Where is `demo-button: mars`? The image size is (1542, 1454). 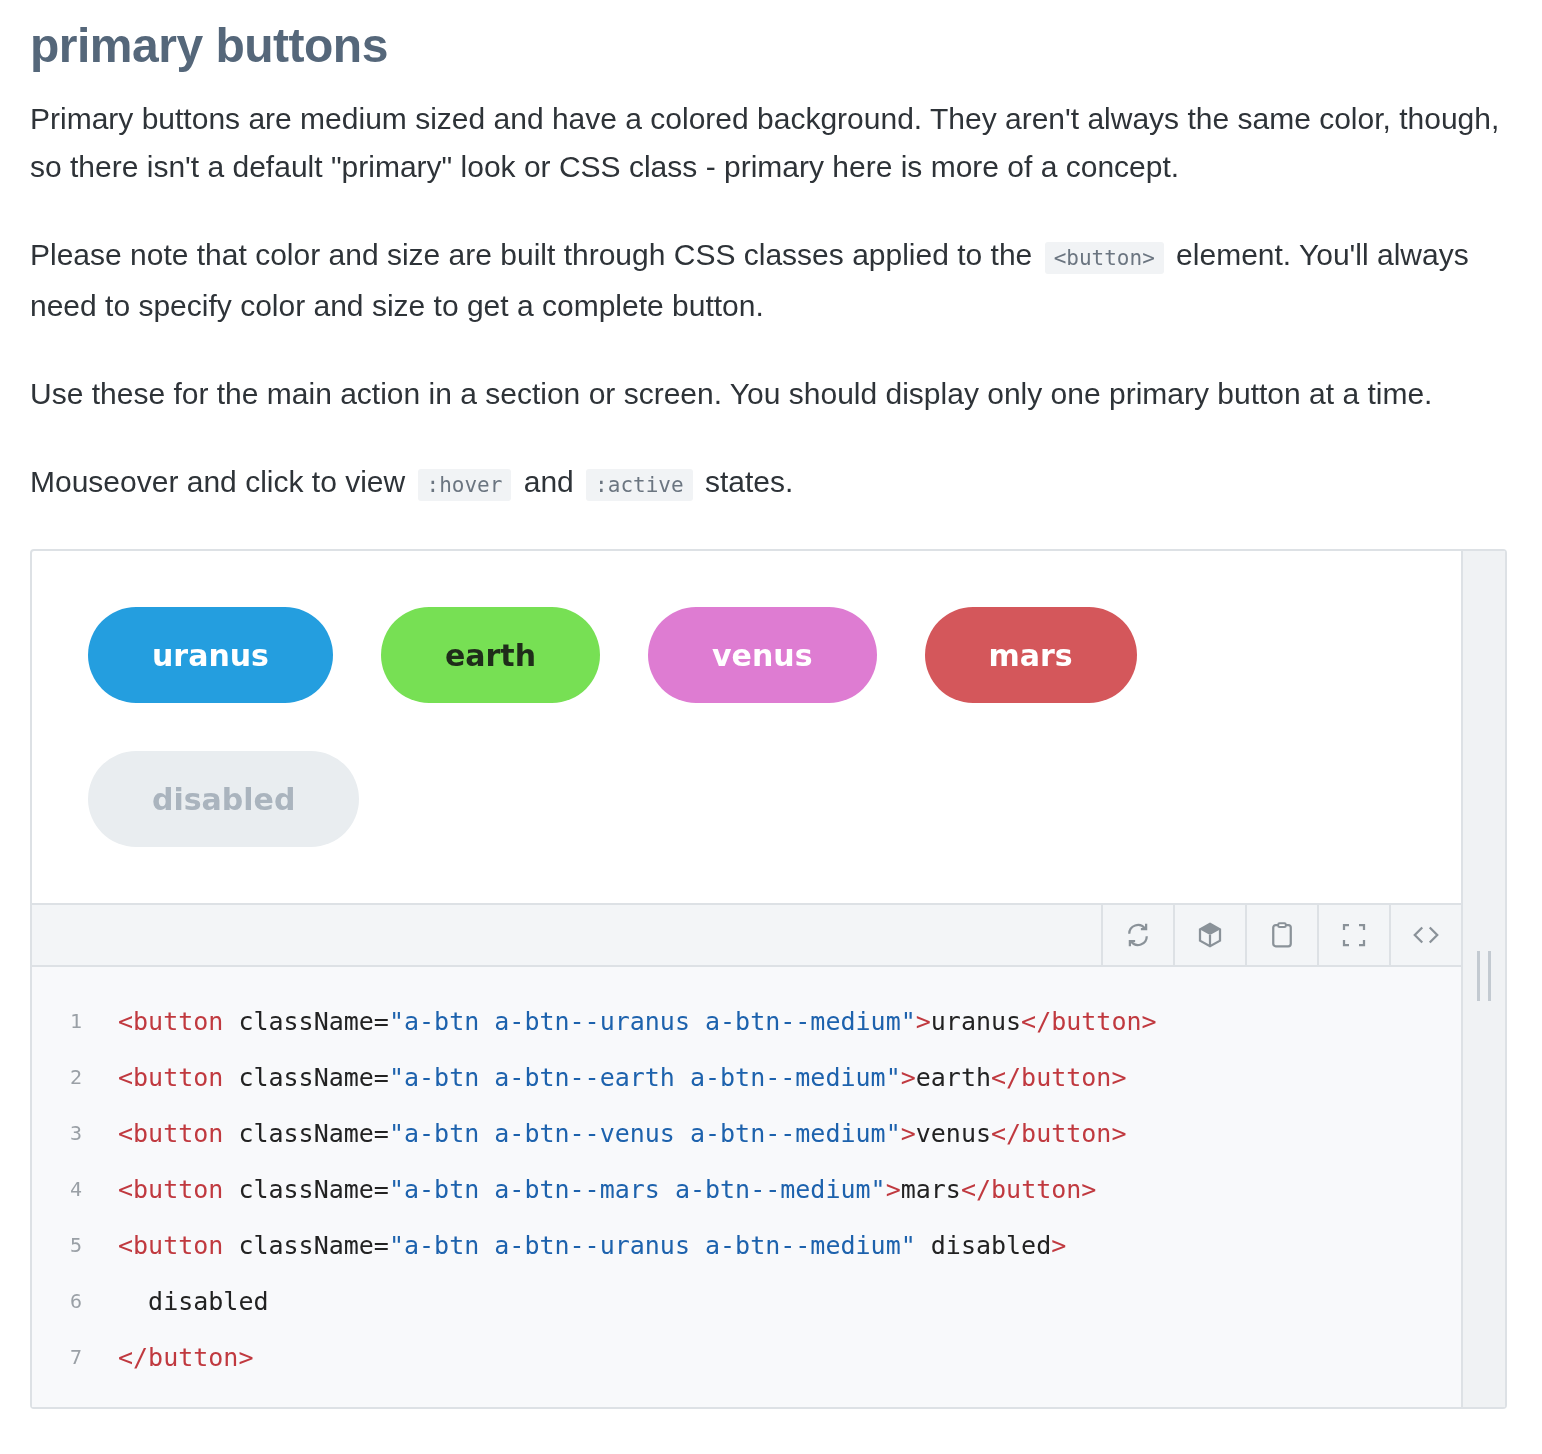
demo-button: mars is located at coordinates (1030, 655).